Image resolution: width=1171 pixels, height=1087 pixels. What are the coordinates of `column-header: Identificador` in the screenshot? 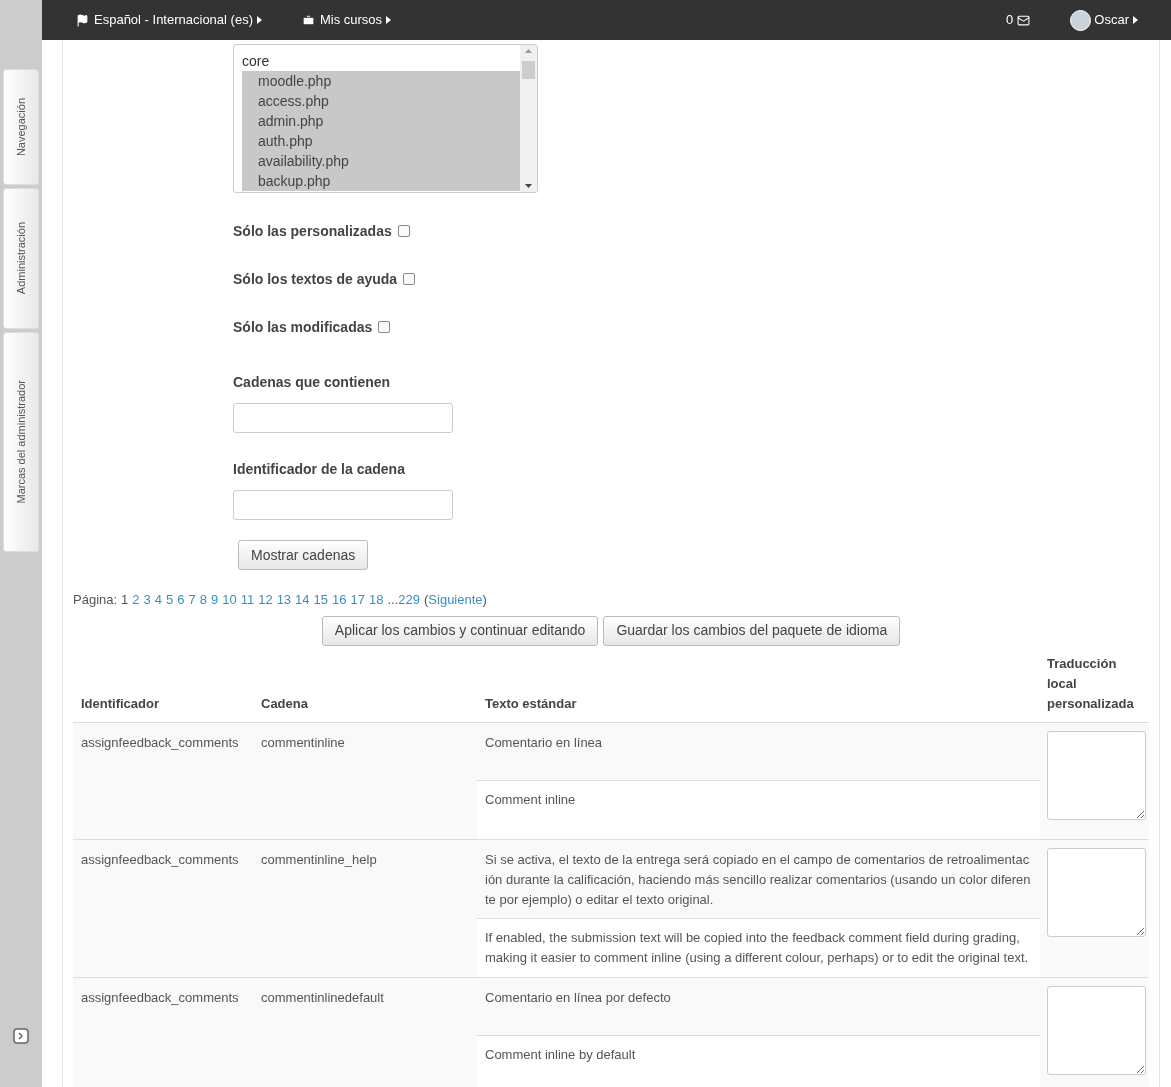 It's located at (163, 687).